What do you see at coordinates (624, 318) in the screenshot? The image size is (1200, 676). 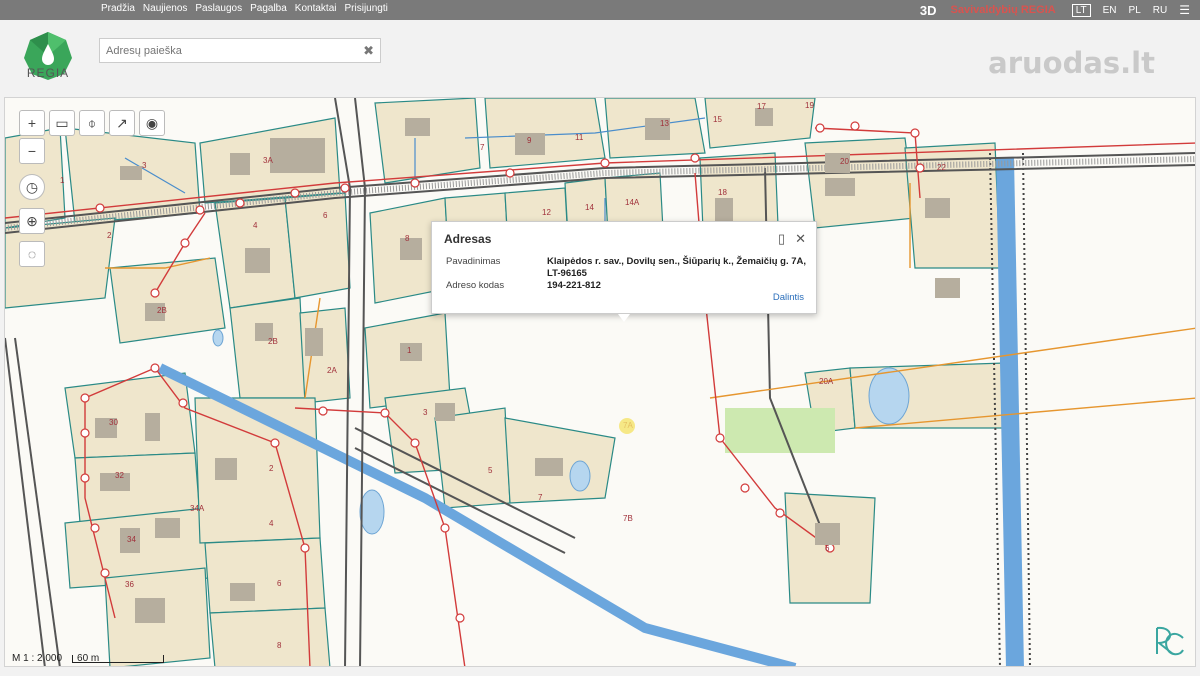 I see `popup-pointer` at bounding box center [624, 318].